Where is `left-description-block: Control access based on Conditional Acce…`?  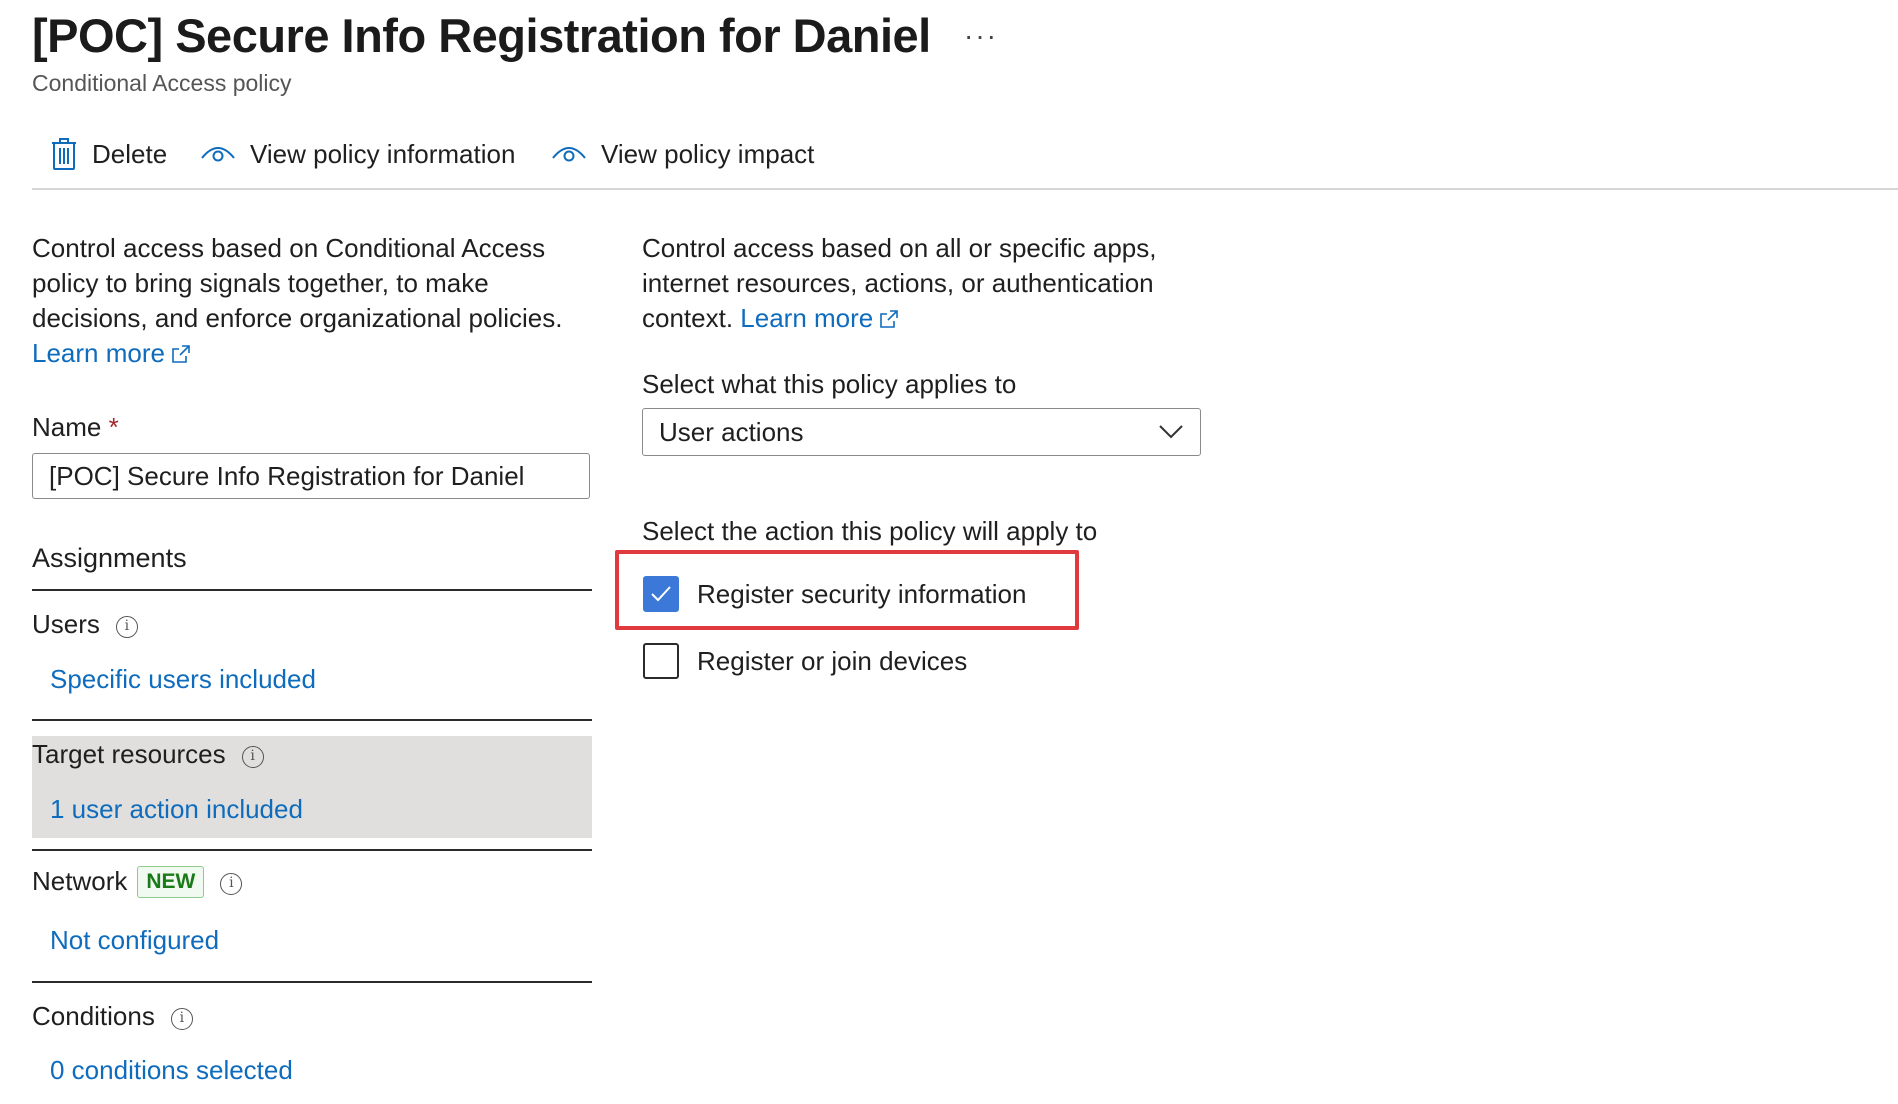
left-description-block: Control access based on Conditional Acce… is located at coordinates (312, 301).